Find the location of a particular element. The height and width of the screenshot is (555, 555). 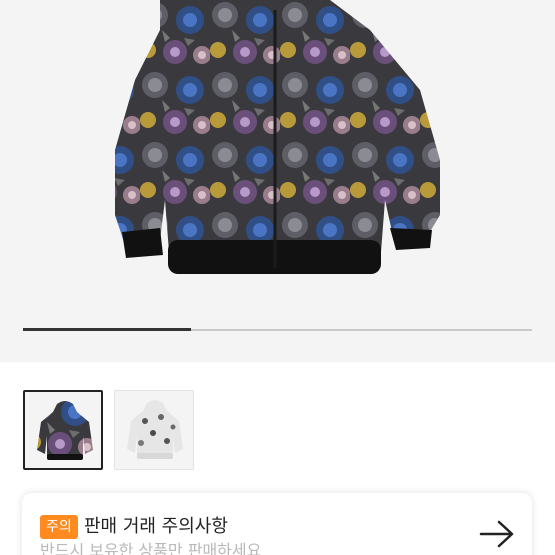

notice-title: 판매 거래 주의사항 is located at coordinates (156, 526).